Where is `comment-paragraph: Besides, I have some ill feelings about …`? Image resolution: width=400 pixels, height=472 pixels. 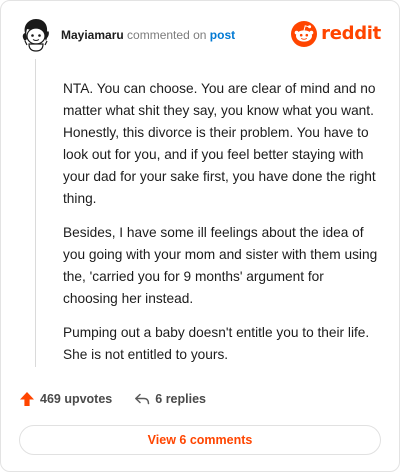
comment-paragraph: Besides, I have some ill feelings about … is located at coordinates (220, 265).